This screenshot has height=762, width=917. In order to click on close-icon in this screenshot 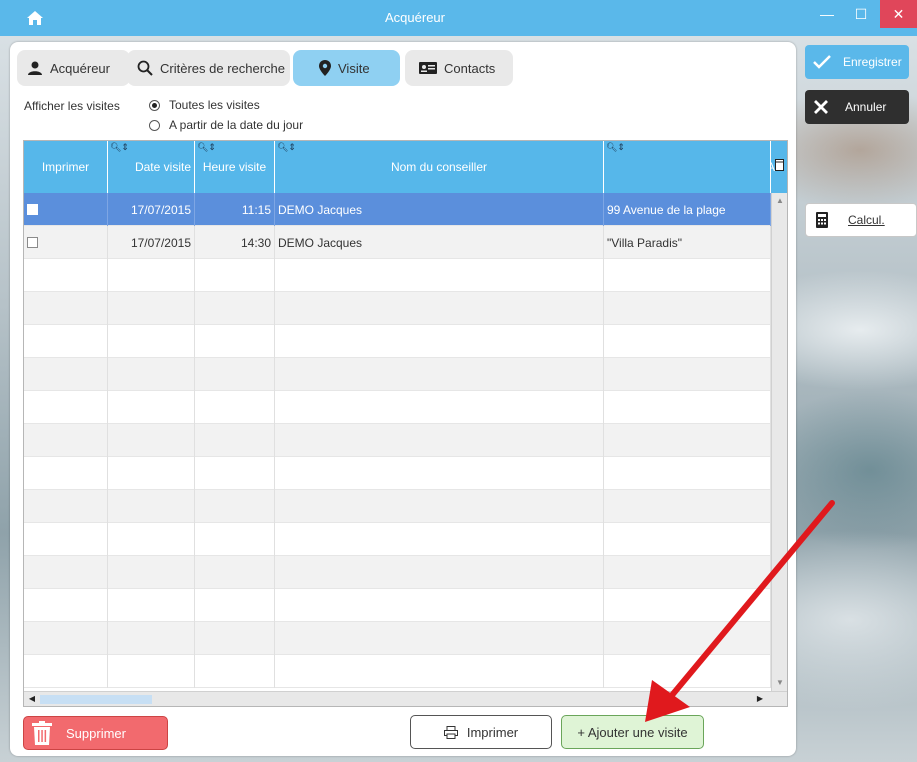, I will do `click(821, 107)`.